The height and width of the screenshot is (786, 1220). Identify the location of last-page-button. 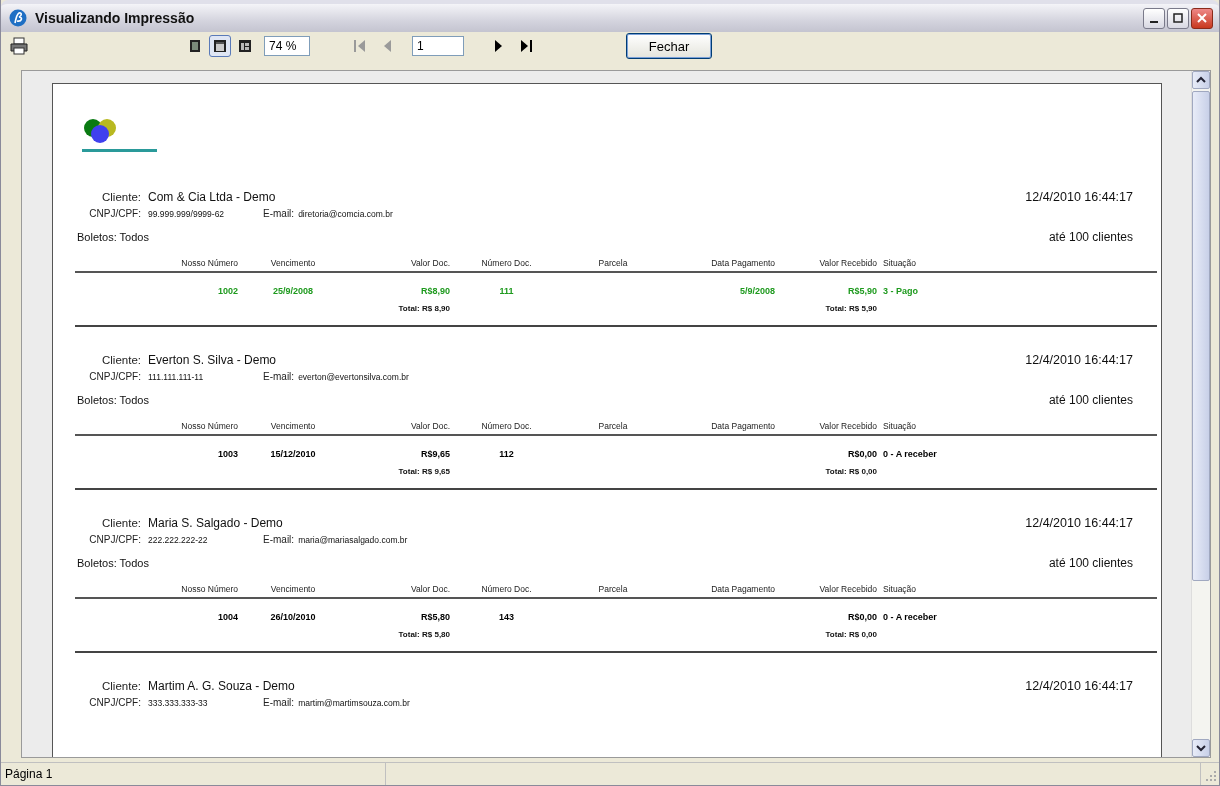
(526, 46).